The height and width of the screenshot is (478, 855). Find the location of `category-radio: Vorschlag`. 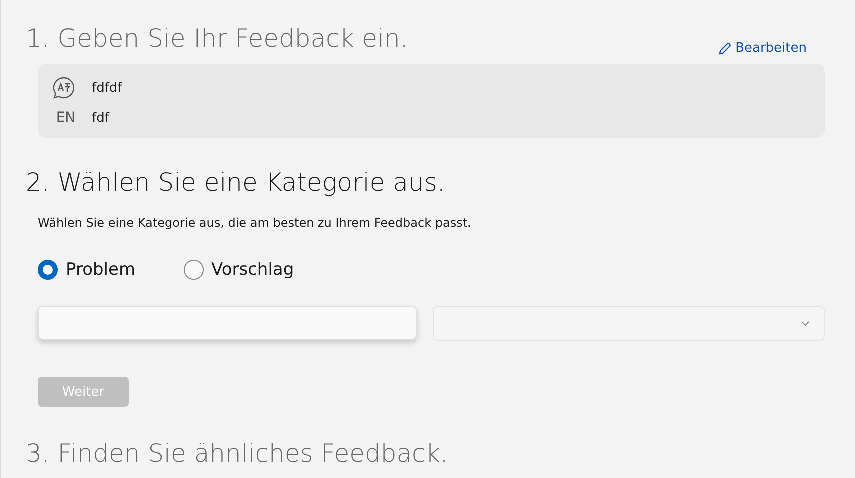

category-radio: Vorschlag is located at coordinates (239, 270).